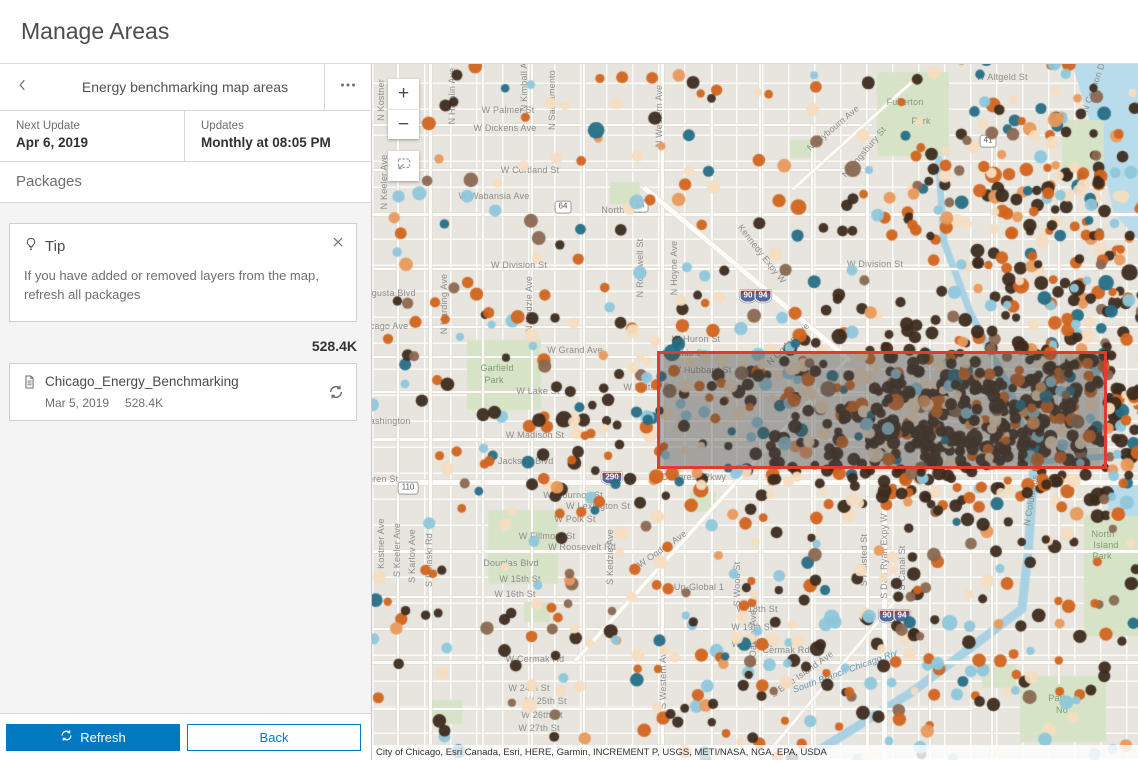 The height and width of the screenshot is (761, 1138). Describe the element at coordinates (403, 94) in the screenshot. I see `zoom-in-button: +` at that location.